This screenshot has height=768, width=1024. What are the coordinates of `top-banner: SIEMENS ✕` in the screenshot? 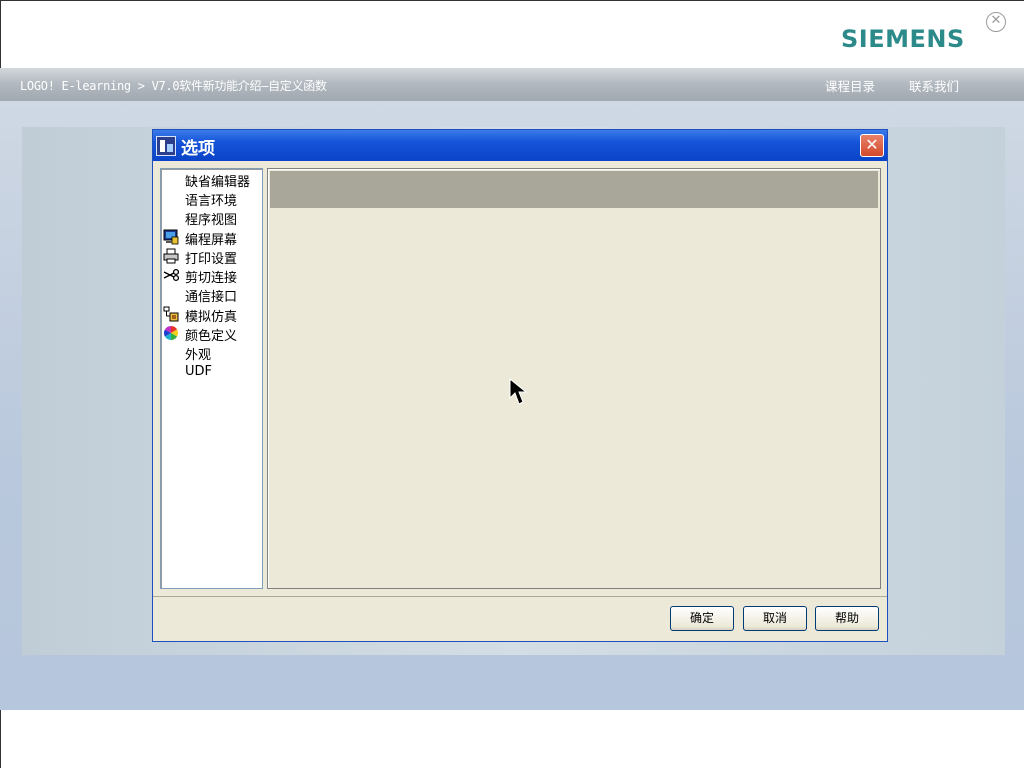 It's located at (512, 34).